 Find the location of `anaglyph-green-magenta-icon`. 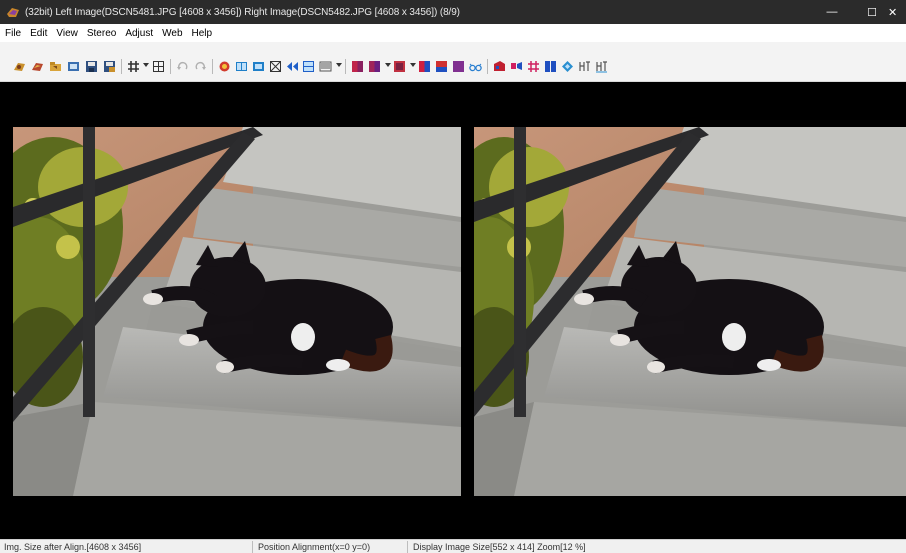

anaglyph-green-magenta-icon is located at coordinates (458, 66).